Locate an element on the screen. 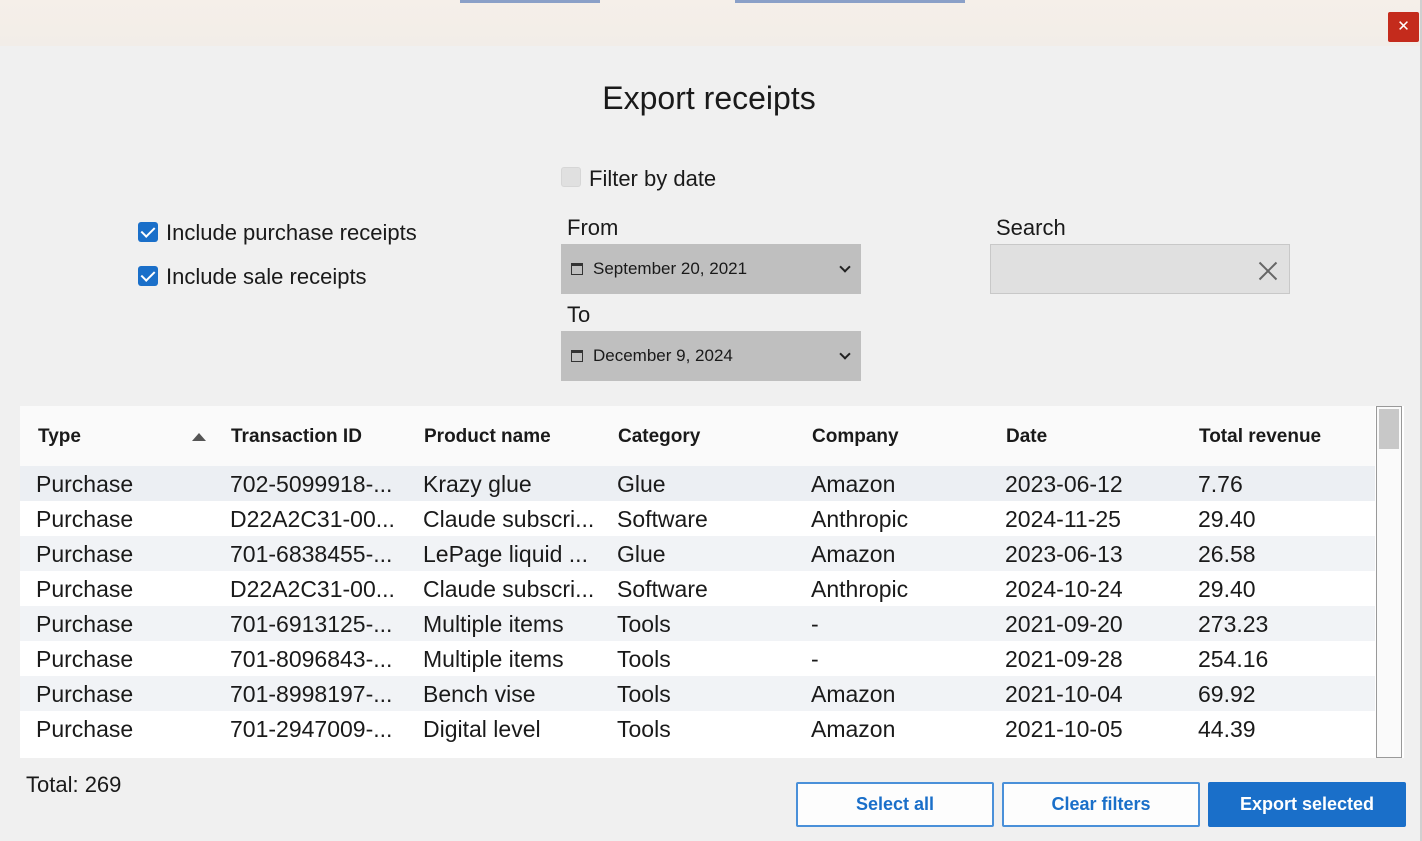 The height and width of the screenshot is (841, 1422). window-titlebar is located at coordinates (711, 23).